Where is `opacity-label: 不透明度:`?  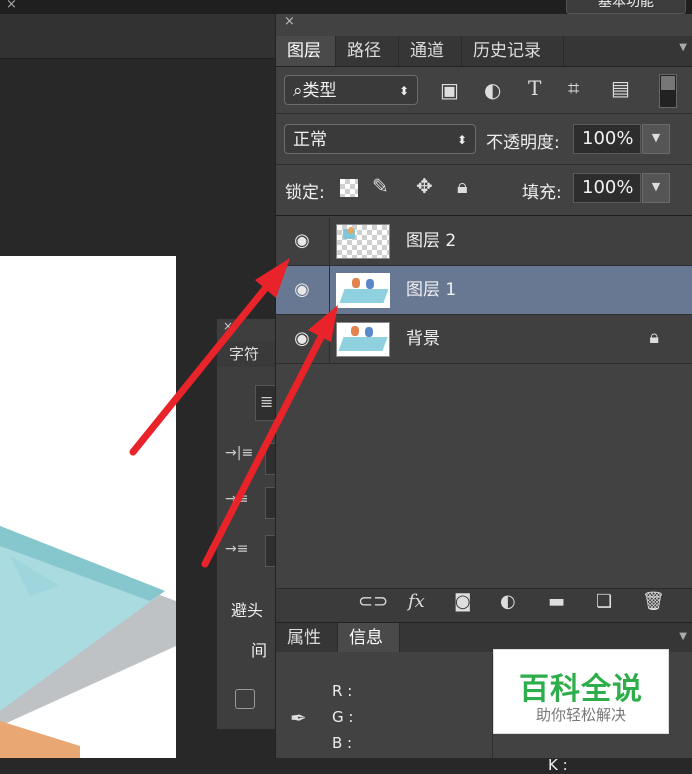
opacity-label: 不透明度: is located at coordinates (523, 143).